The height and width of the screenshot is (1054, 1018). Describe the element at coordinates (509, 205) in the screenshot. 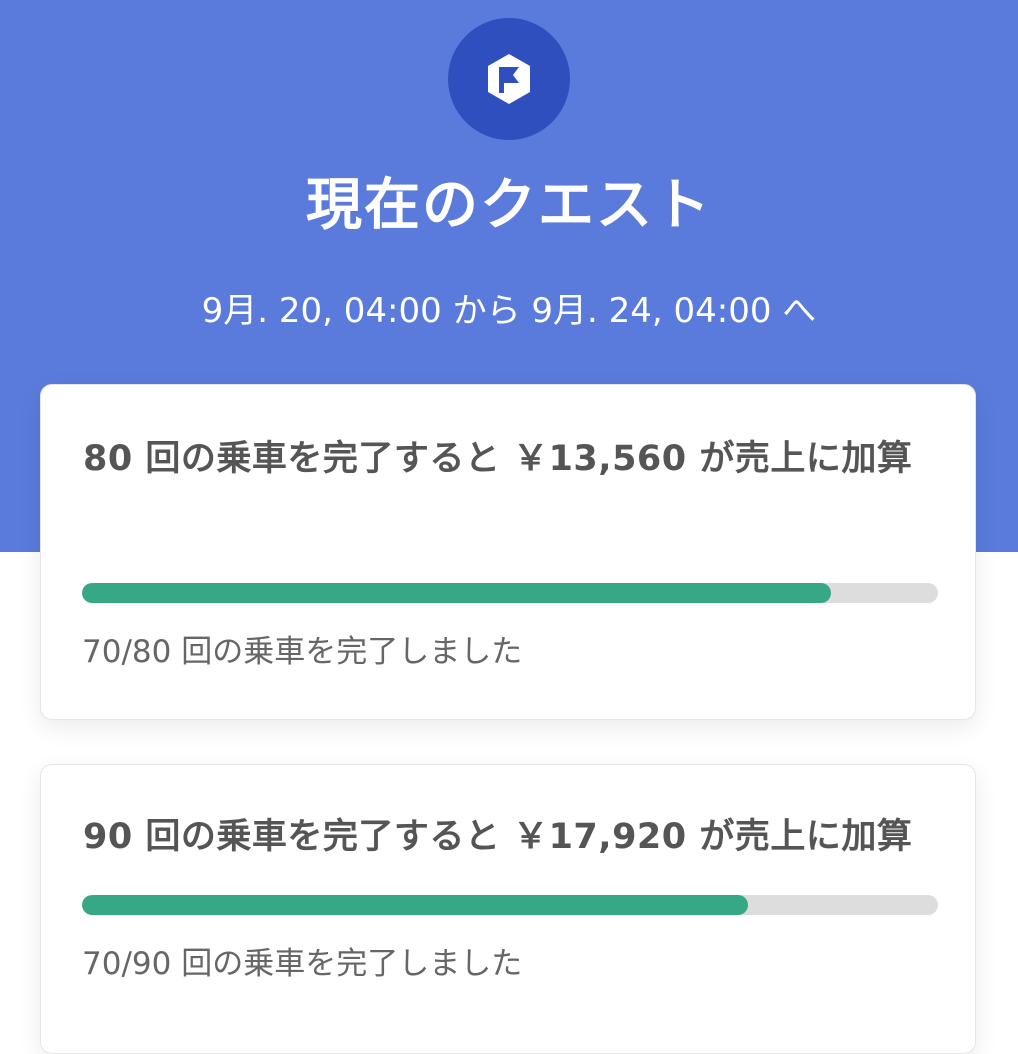

I see `page-title: 現在のクエスト` at that location.